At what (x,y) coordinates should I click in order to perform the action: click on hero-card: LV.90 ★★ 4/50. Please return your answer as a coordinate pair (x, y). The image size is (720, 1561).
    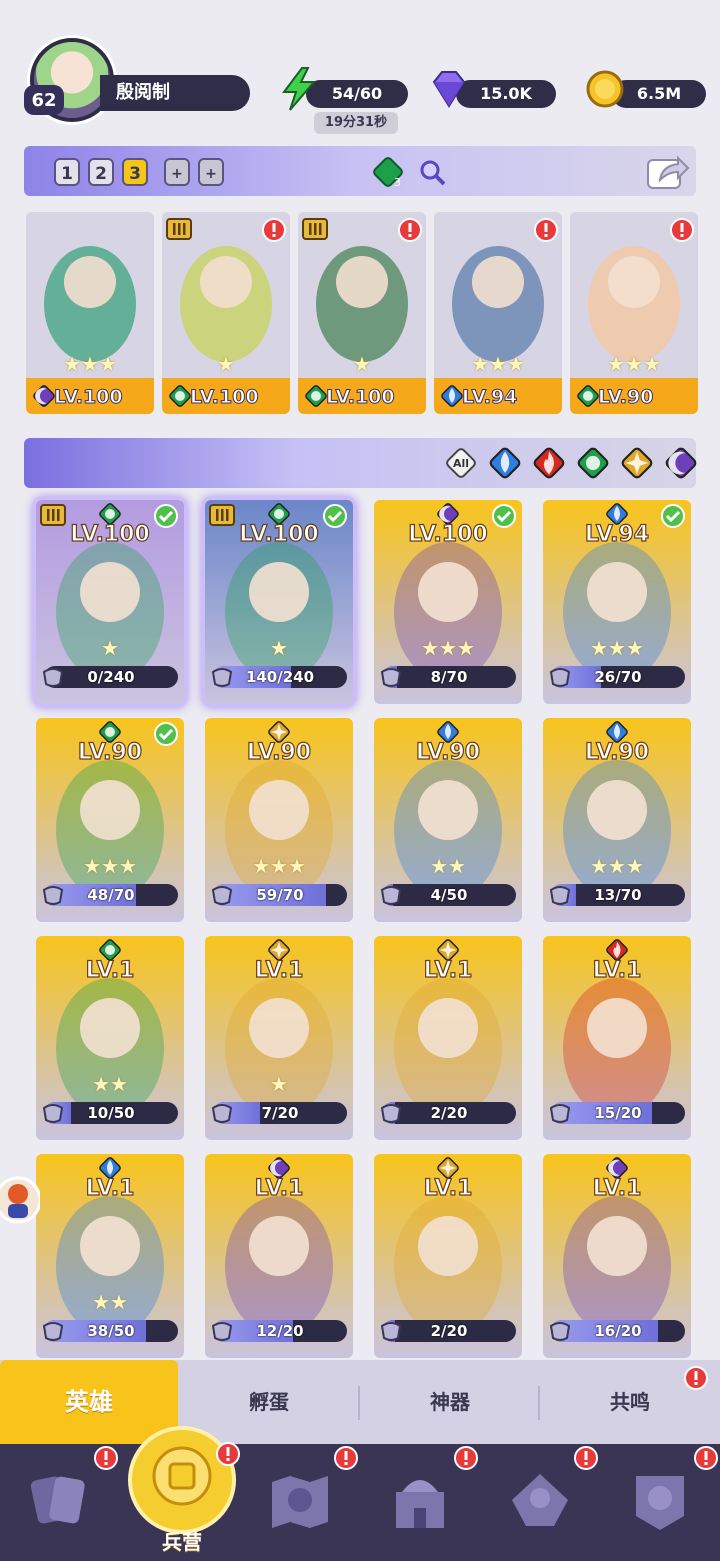
    Looking at the image, I should click on (448, 820).